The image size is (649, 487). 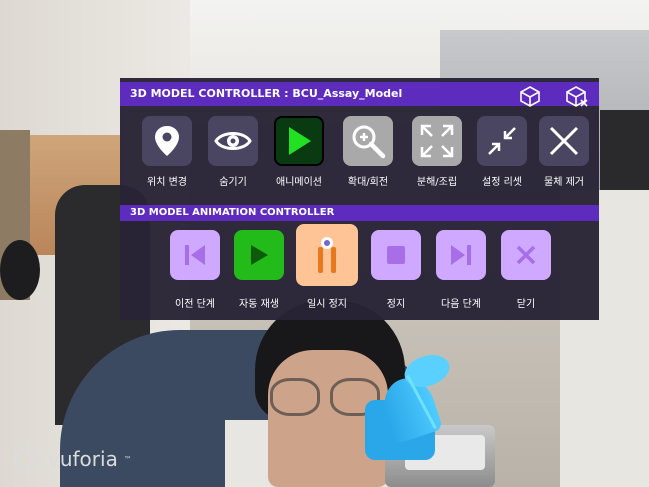 I want to click on eye-icon, so click(x=233, y=141).